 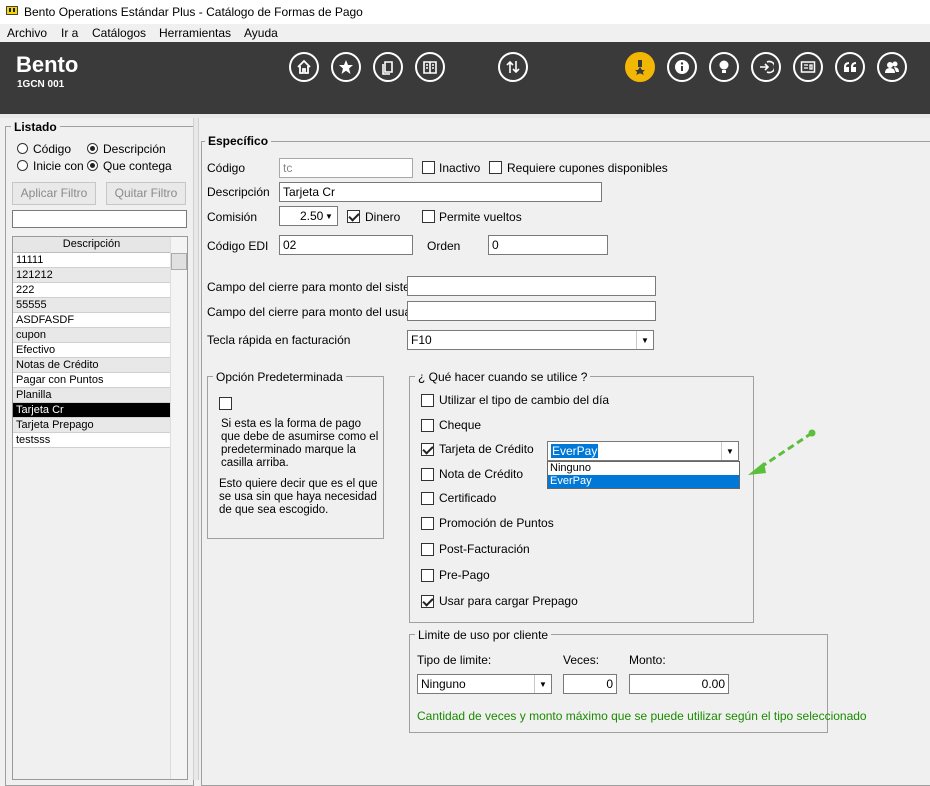 I want to click on radio-descripcion, so click(x=92, y=148).